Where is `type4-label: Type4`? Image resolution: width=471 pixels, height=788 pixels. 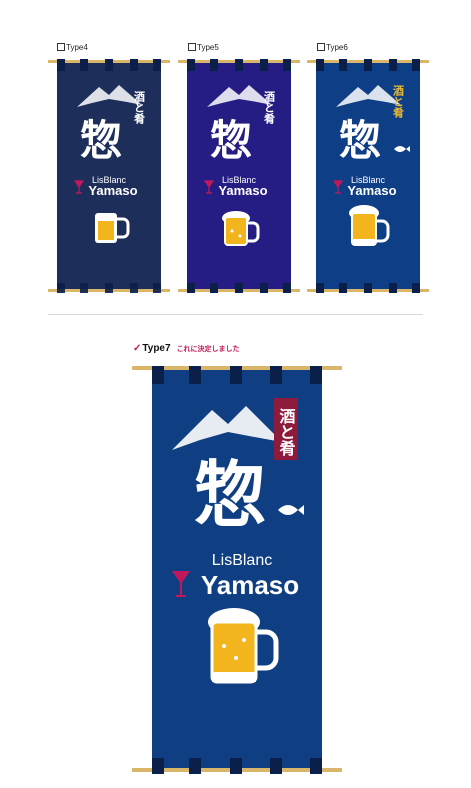
type4-label: Type4 is located at coordinates (72, 47).